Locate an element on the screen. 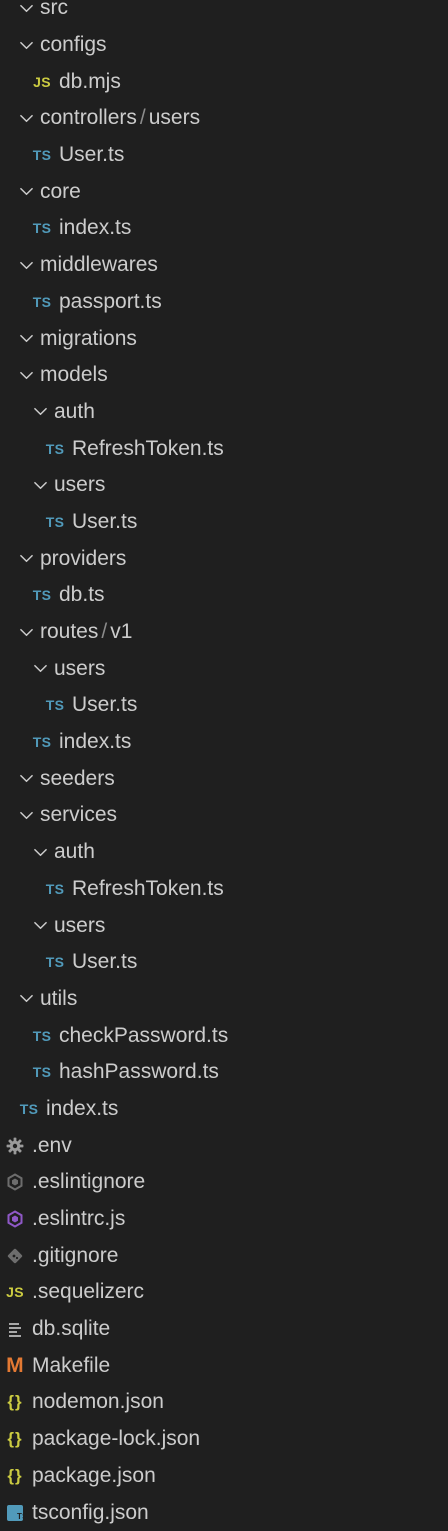  file-label: checkPassword.ts is located at coordinates (144, 1035).